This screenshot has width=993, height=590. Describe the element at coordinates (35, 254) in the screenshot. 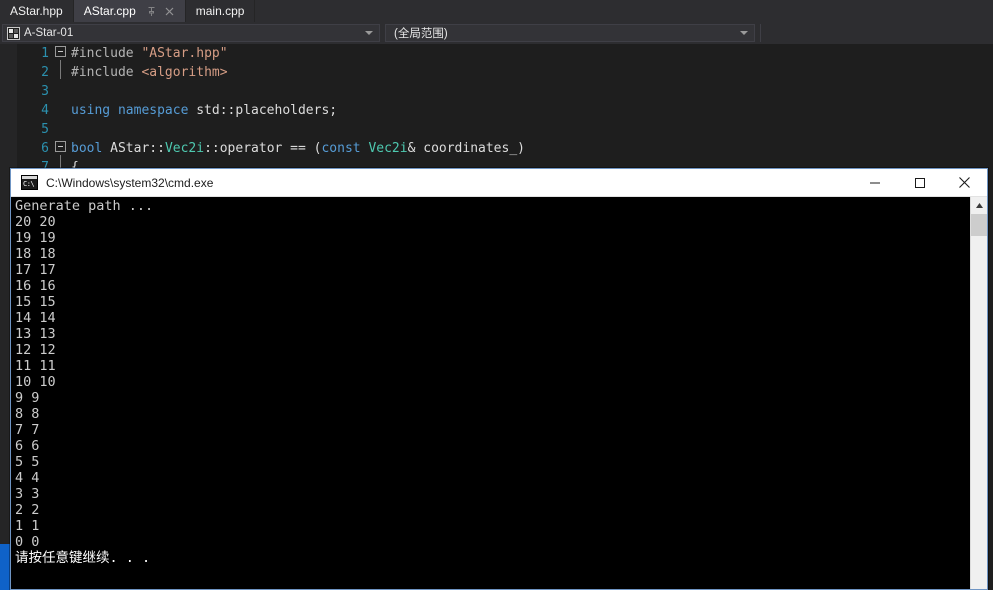

I see `console-output-line: 18 18` at that location.